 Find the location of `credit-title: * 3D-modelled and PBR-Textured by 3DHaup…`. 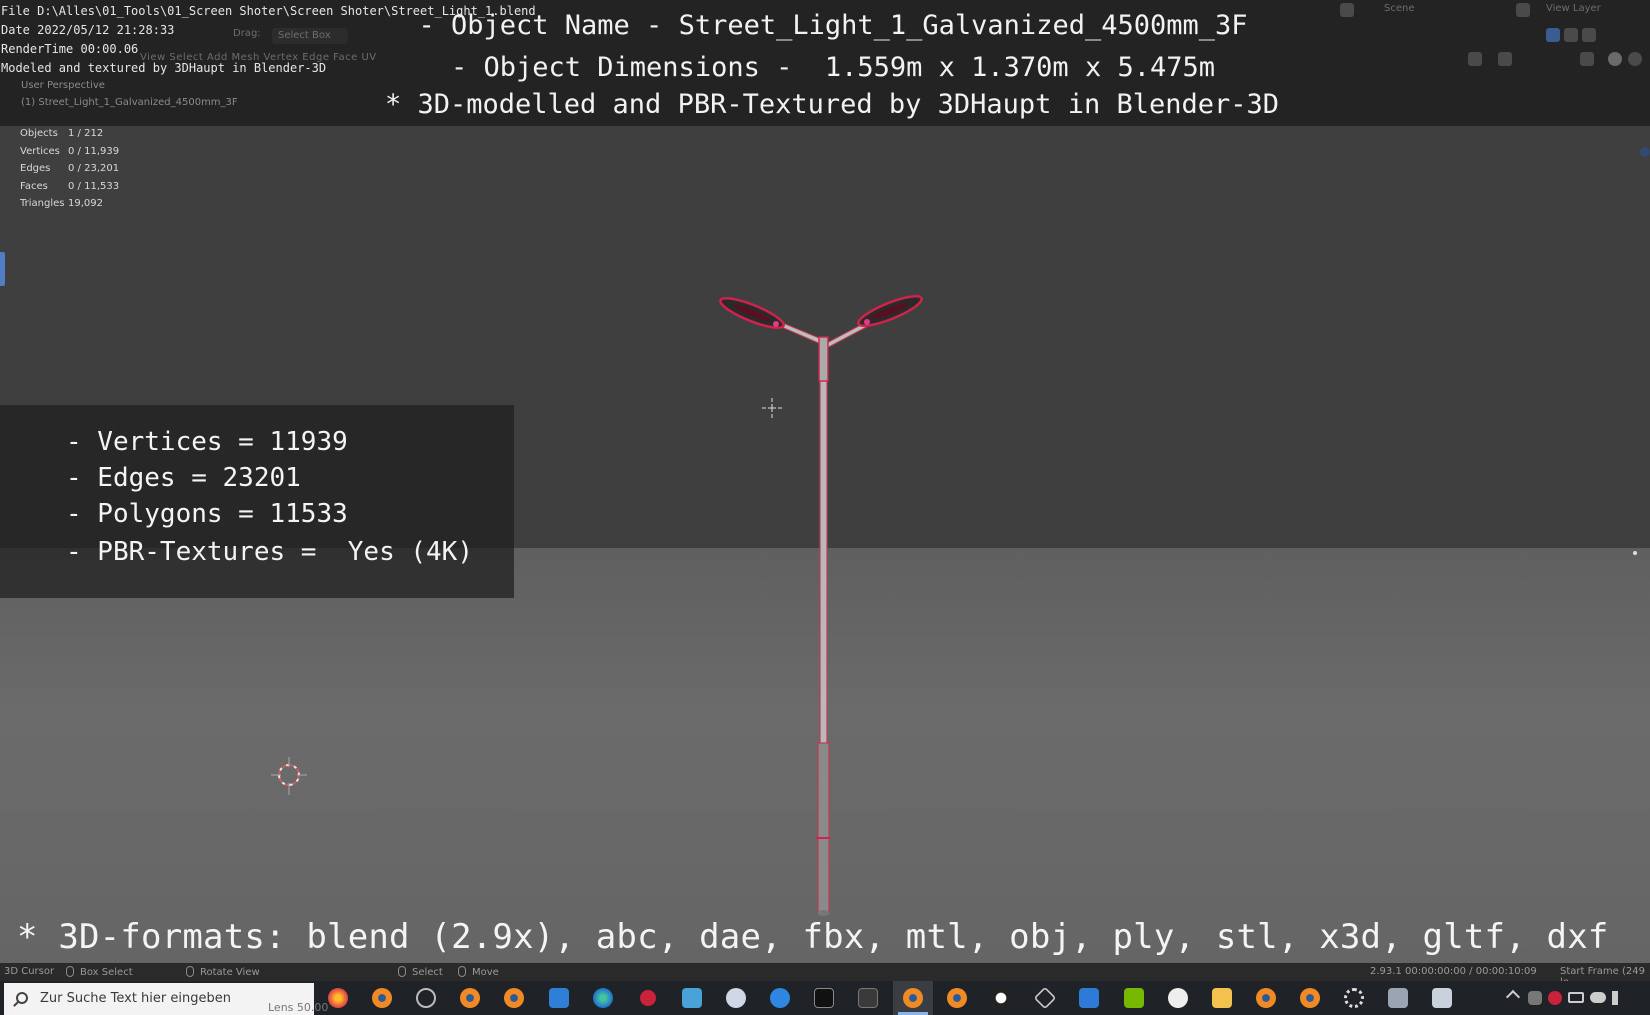

credit-title: * 3D-modelled and PBR-Textured by 3DHaup… is located at coordinates (832, 104).